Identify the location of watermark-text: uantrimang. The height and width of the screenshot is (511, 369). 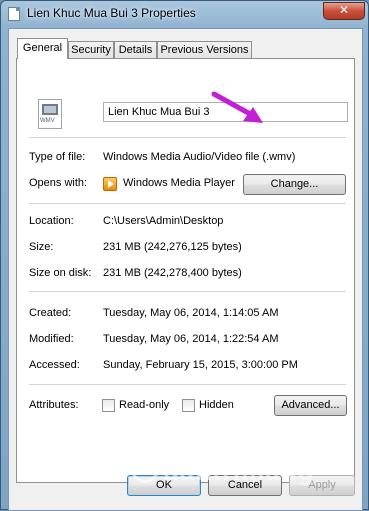
(239, 471).